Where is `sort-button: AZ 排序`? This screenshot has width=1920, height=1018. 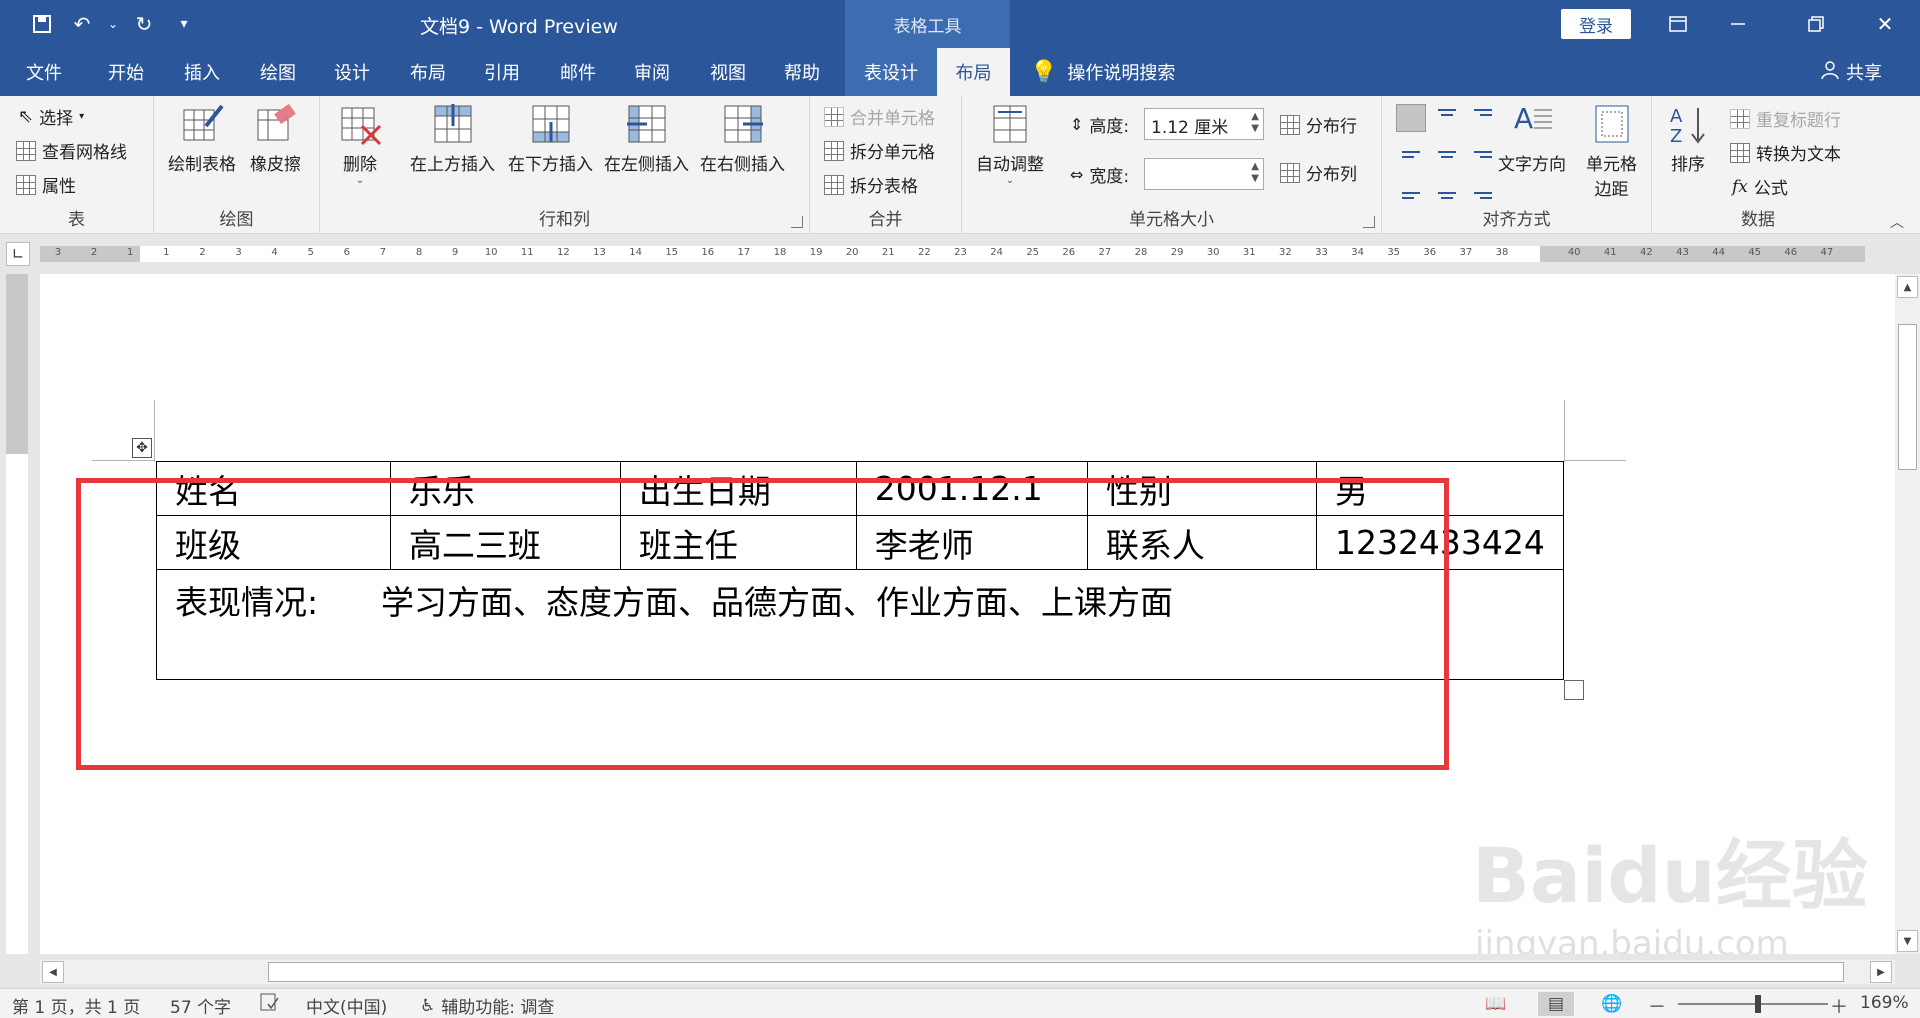 sort-button: AZ 排序 is located at coordinates (1688, 138).